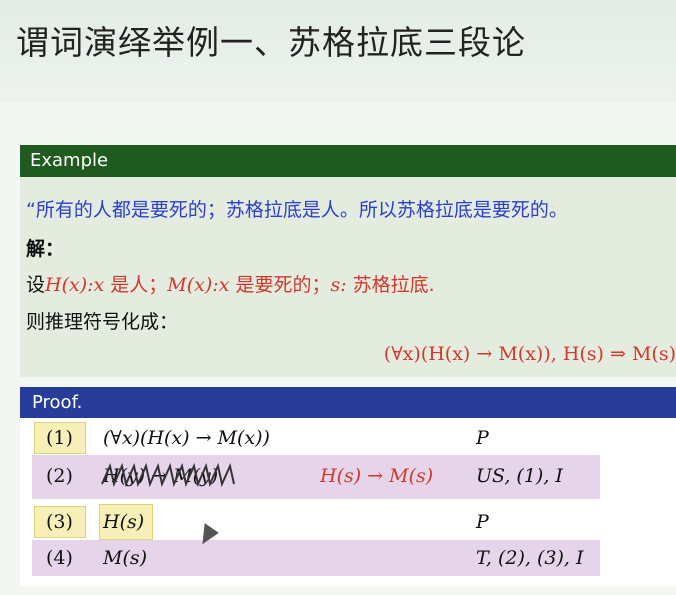 This screenshot has width=676, height=595. I want to click on M-meaning: 是要死的；, so click(280, 285).